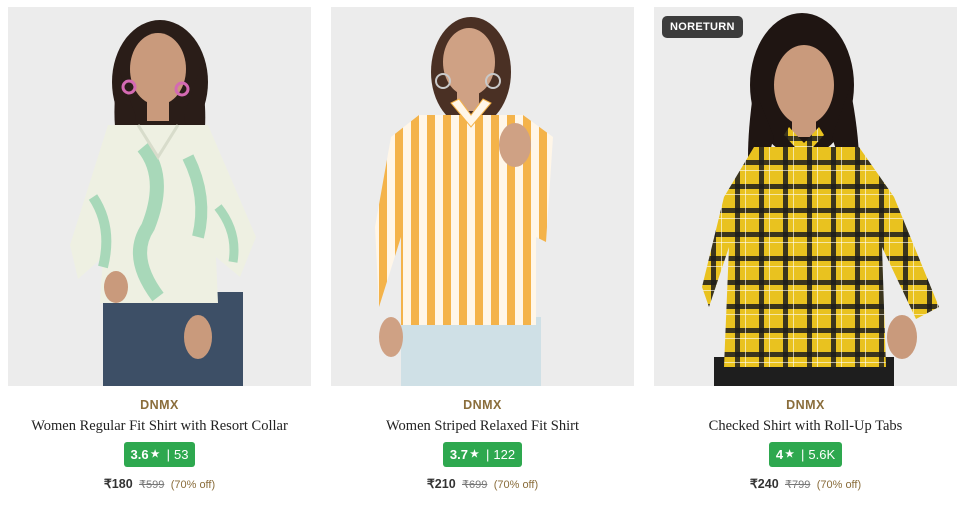 Image resolution: width=967 pixels, height=511 pixels. I want to click on rating-badge: 4 ★ | 5.6K, so click(805, 454).